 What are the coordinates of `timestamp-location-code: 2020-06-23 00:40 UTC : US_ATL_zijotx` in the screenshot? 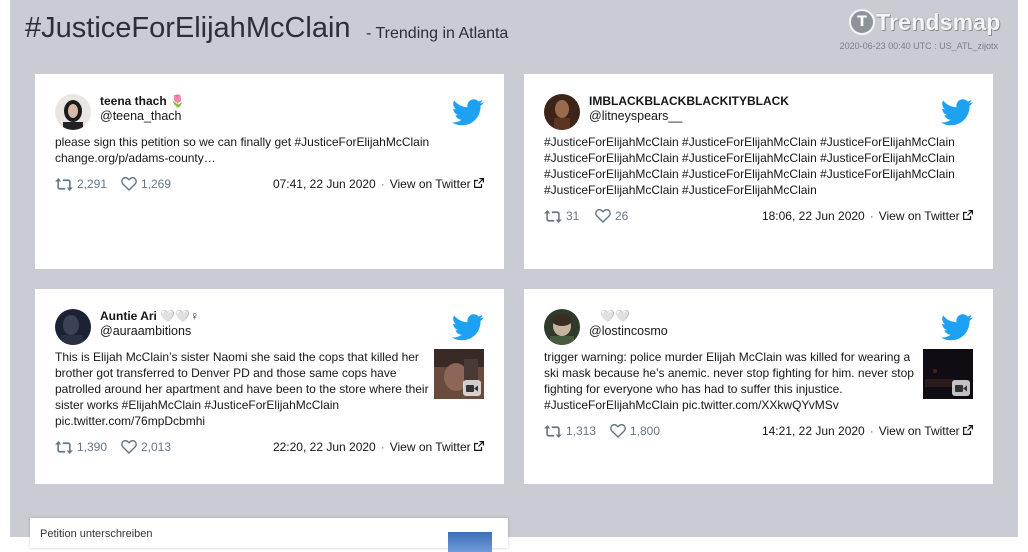 It's located at (918, 46).